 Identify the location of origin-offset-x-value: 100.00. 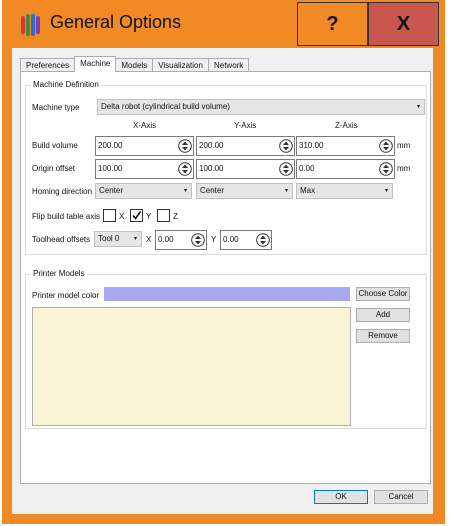
(110, 168).